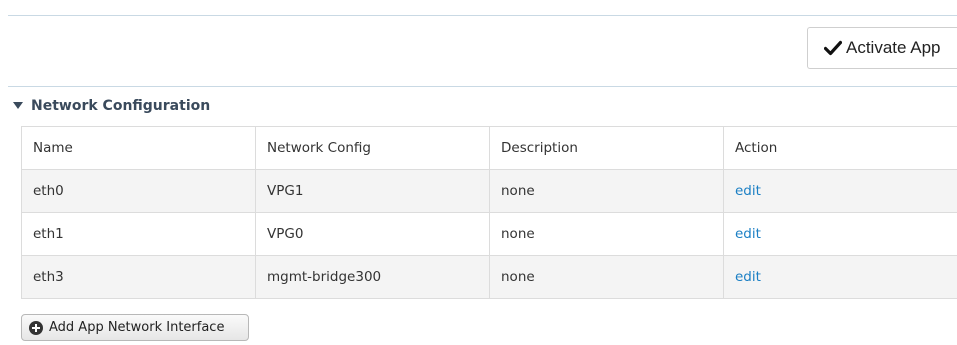 Image resolution: width=957 pixels, height=345 pixels. What do you see at coordinates (482, 86) in the screenshot?
I see `section-divider` at bounding box center [482, 86].